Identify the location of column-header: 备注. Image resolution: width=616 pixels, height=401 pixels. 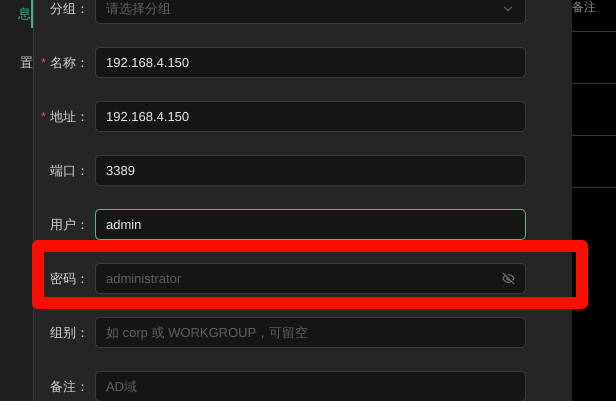
(584, 7).